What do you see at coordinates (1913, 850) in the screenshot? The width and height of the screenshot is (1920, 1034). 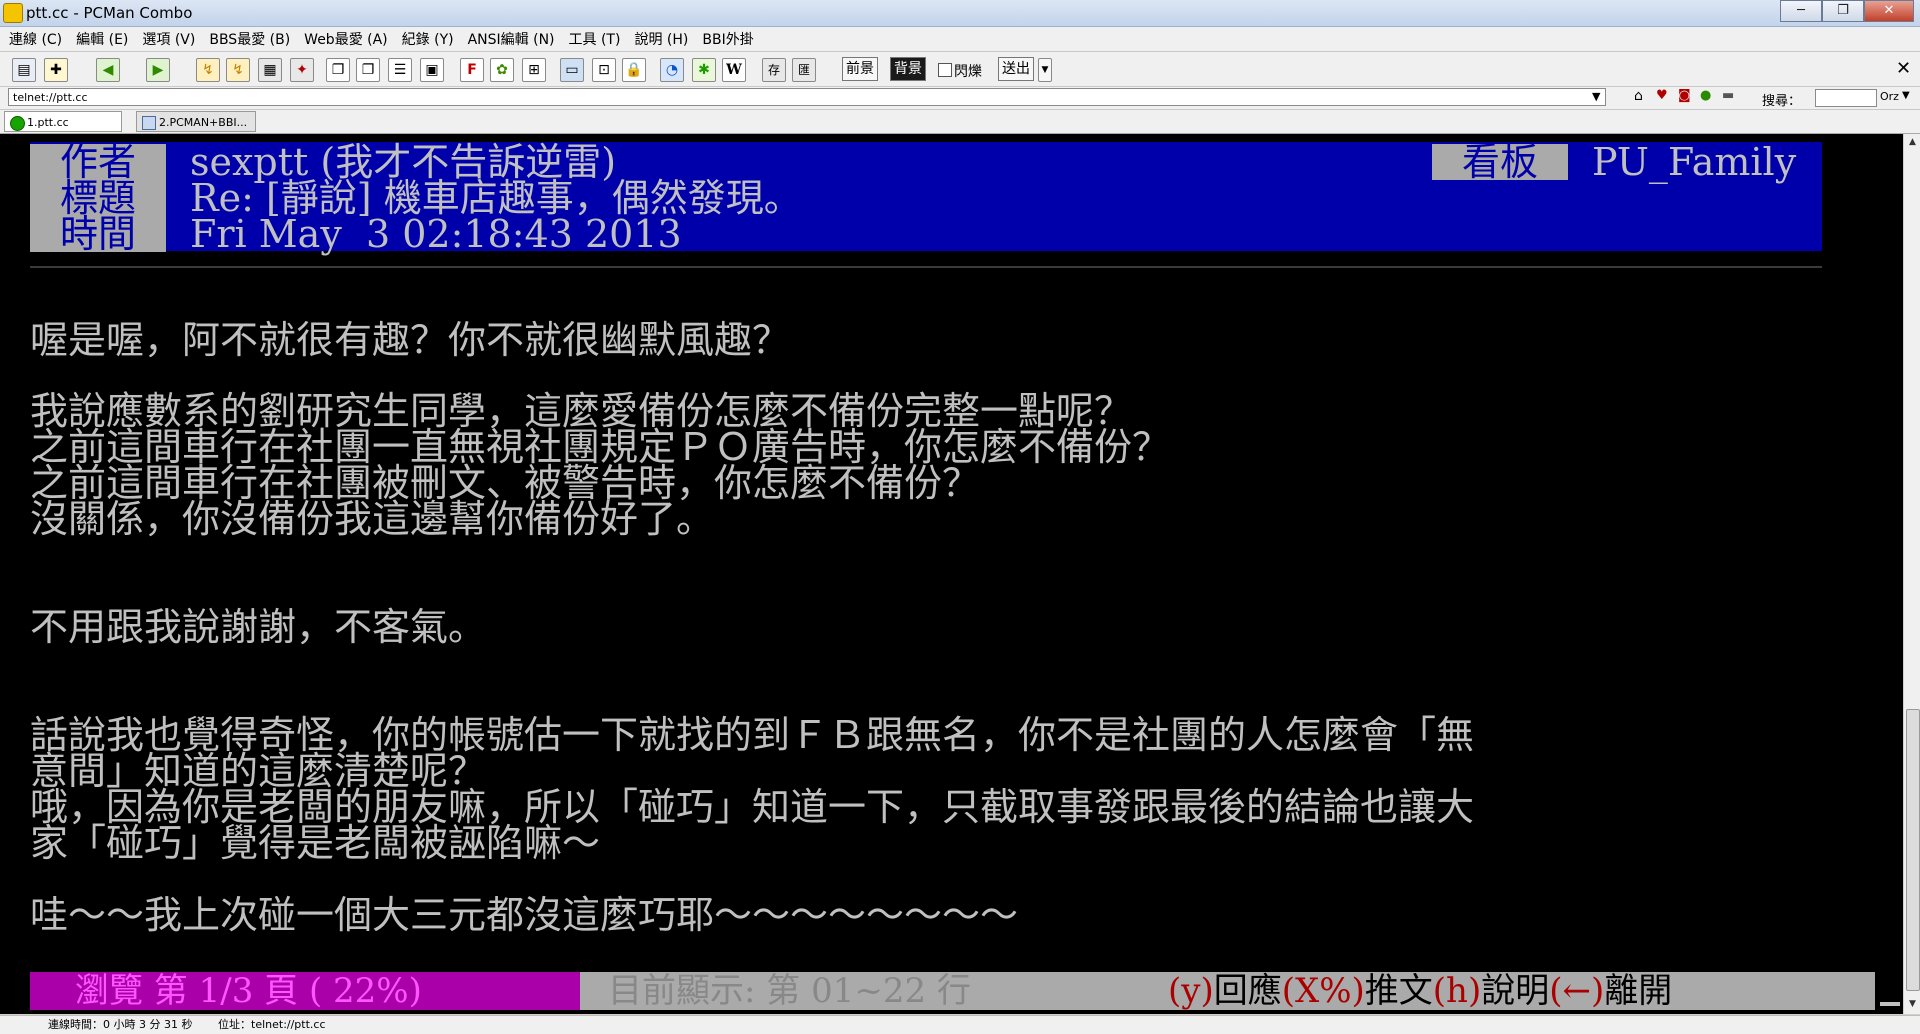 I see `scroll-thumb` at bounding box center [1913, 850].